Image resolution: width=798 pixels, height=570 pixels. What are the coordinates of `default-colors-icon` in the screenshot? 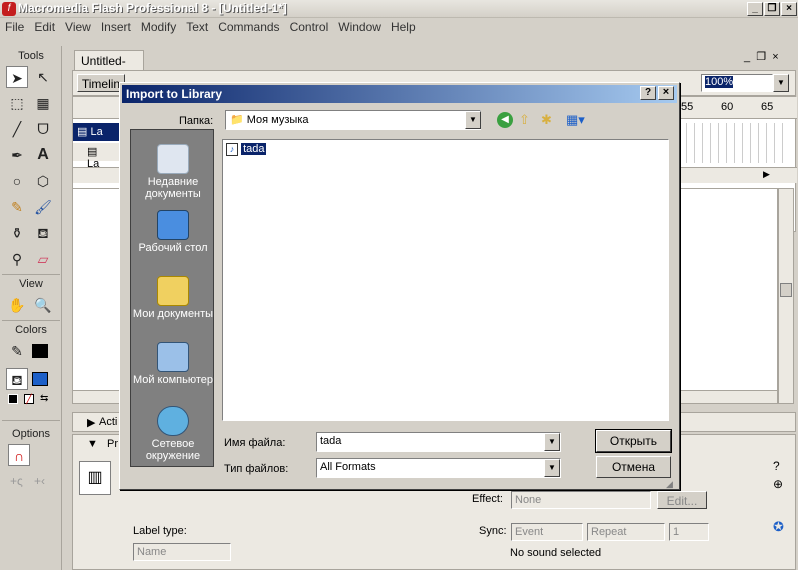 It's located at (13, 399).